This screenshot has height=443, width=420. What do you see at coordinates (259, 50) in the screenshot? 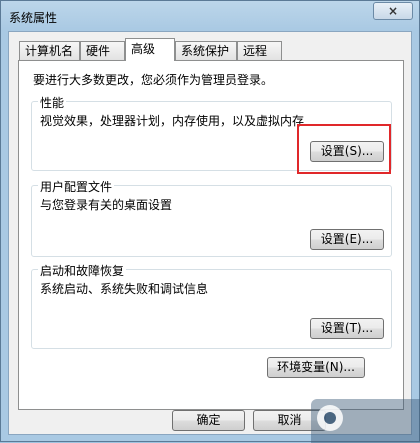
I see `tab-remote: 远程` at bounding box center [259, 50].